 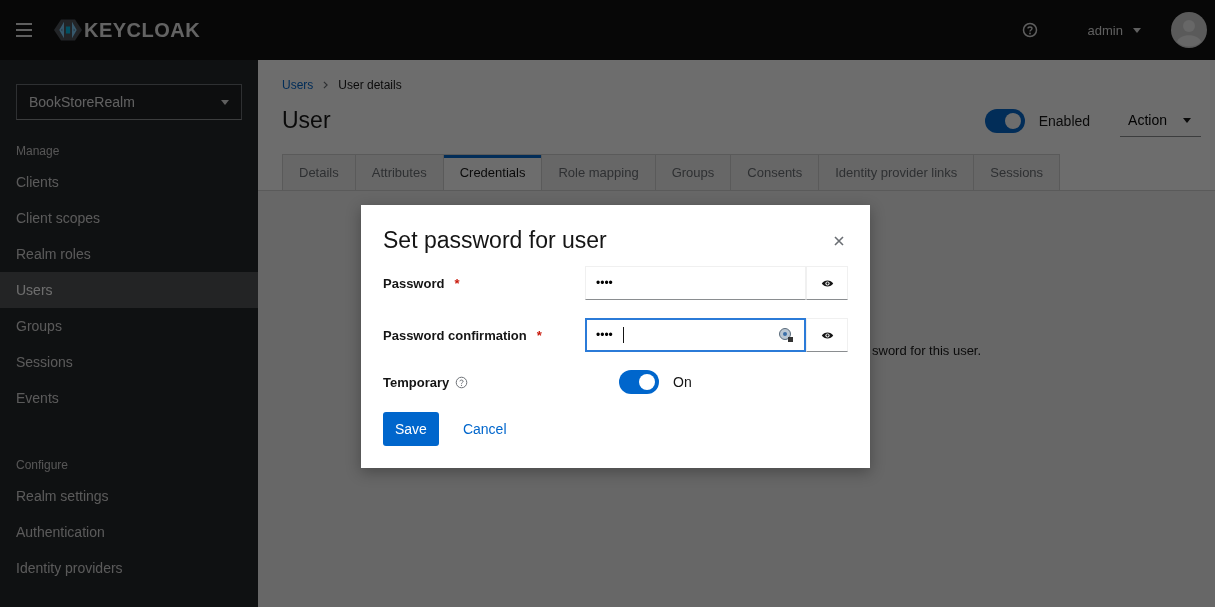 I want to click on cancel-button: Cancel, so click(x=484, y=429).